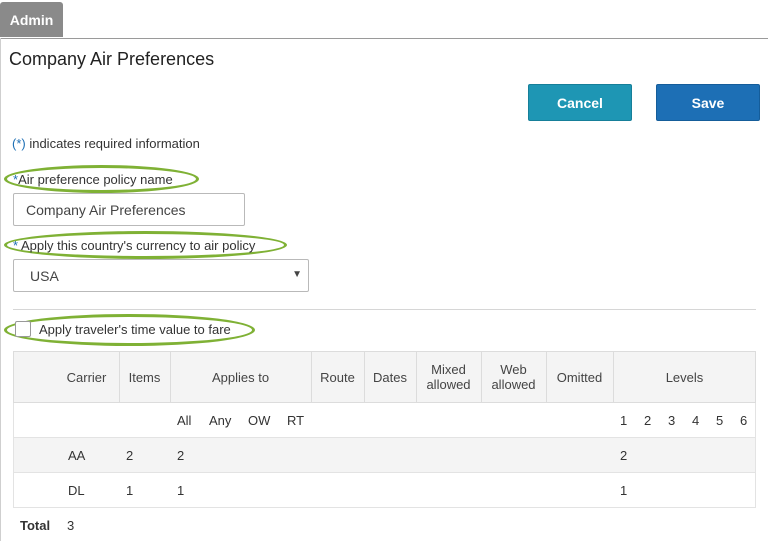 The height and width of the screenshot is (541, 768). Describe the element at coordinates (684, 377) in the screenshot. I see `column-header-levels: Levels` at that location.